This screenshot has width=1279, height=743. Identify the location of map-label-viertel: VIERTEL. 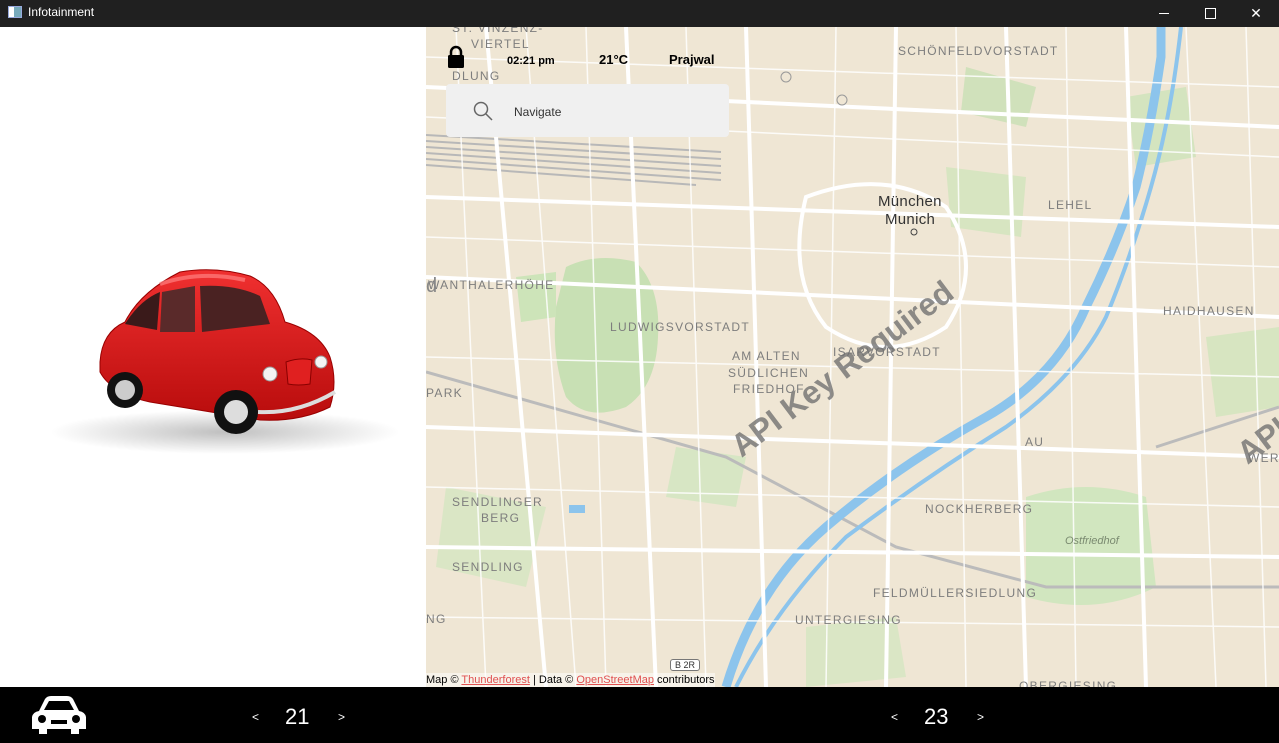
(500, 44).